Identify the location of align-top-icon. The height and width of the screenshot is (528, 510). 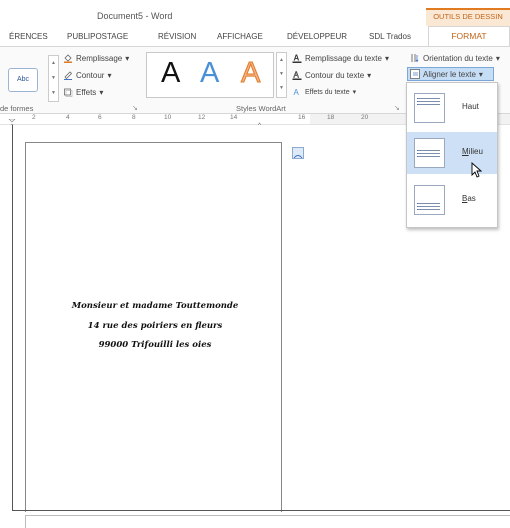
(429, 108).